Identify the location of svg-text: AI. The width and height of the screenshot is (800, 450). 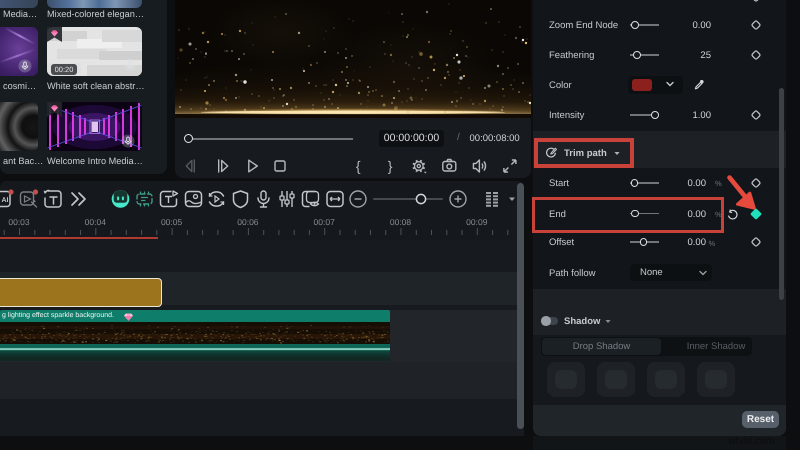
(5, 200).